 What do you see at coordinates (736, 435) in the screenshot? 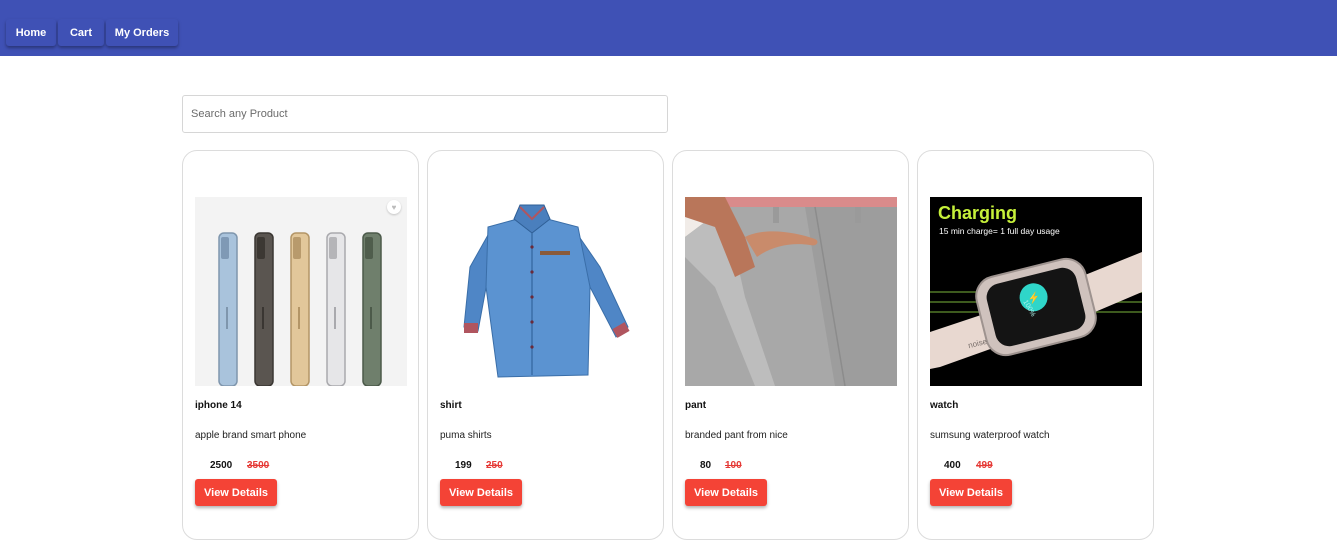
I see `product-description: branded pant from nice` at bounding box center [736, 435].